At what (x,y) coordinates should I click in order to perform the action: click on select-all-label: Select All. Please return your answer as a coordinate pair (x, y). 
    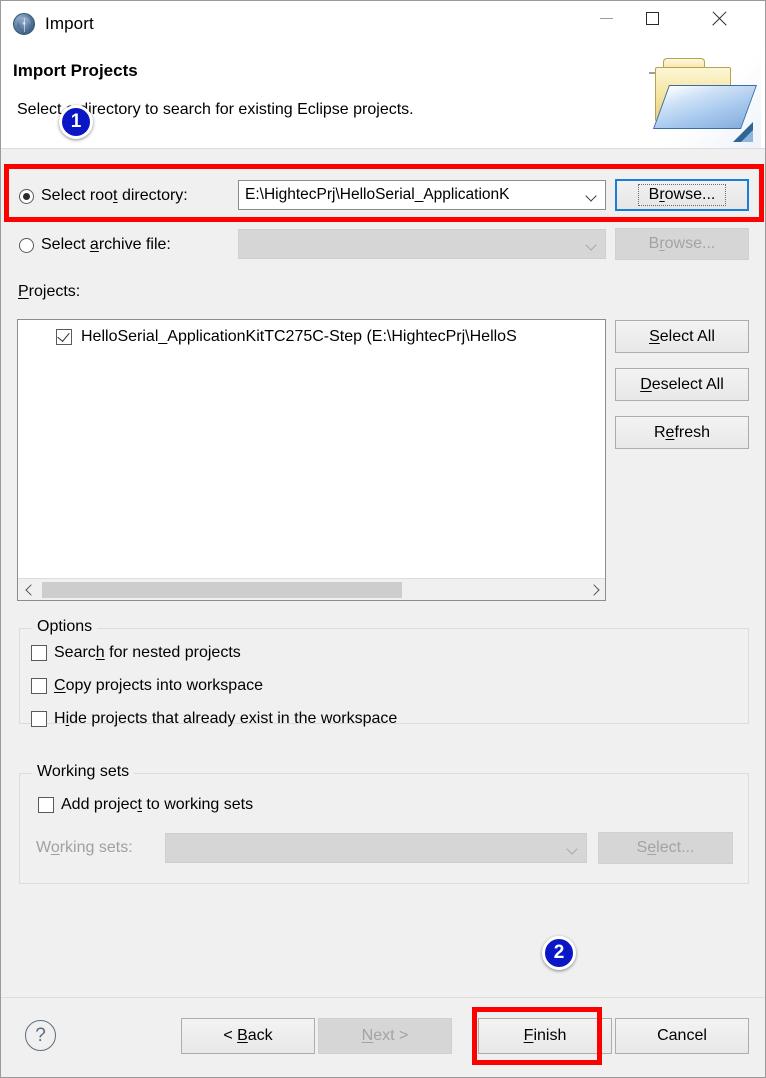
    Looking at the image, I should click on (682, 336).